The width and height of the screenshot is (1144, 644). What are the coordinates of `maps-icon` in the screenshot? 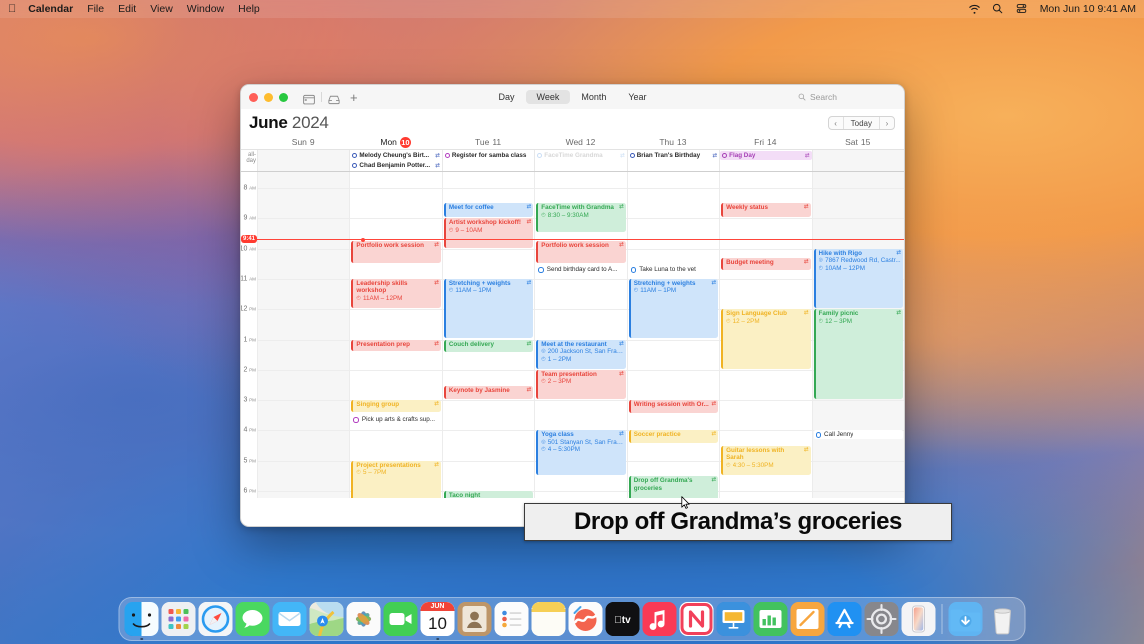 It's located at (326, 619).